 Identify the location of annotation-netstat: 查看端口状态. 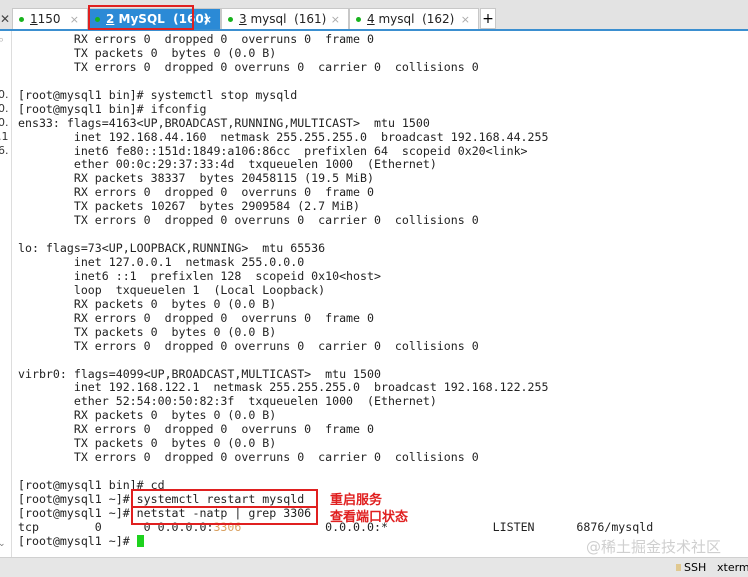
(369, 517).